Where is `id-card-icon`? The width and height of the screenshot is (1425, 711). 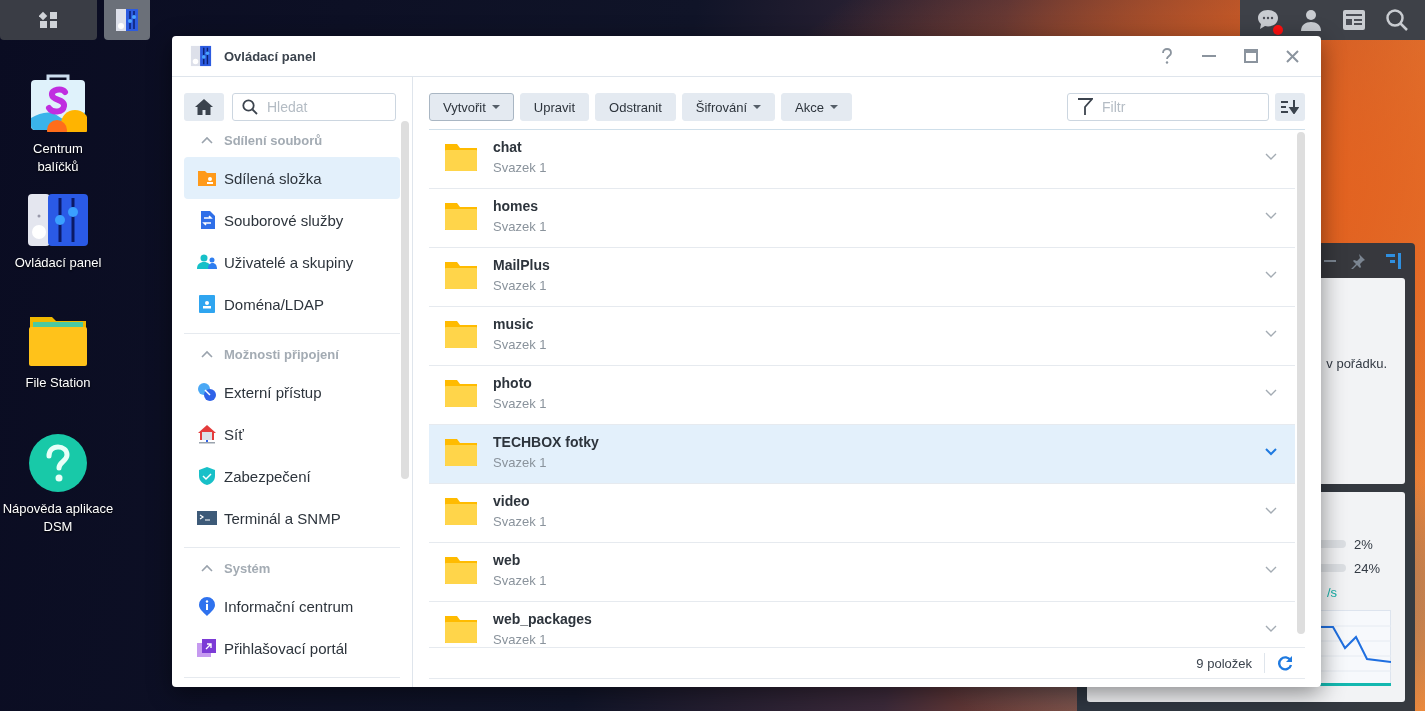 id-card-icon is located at coordinates (207, 304).